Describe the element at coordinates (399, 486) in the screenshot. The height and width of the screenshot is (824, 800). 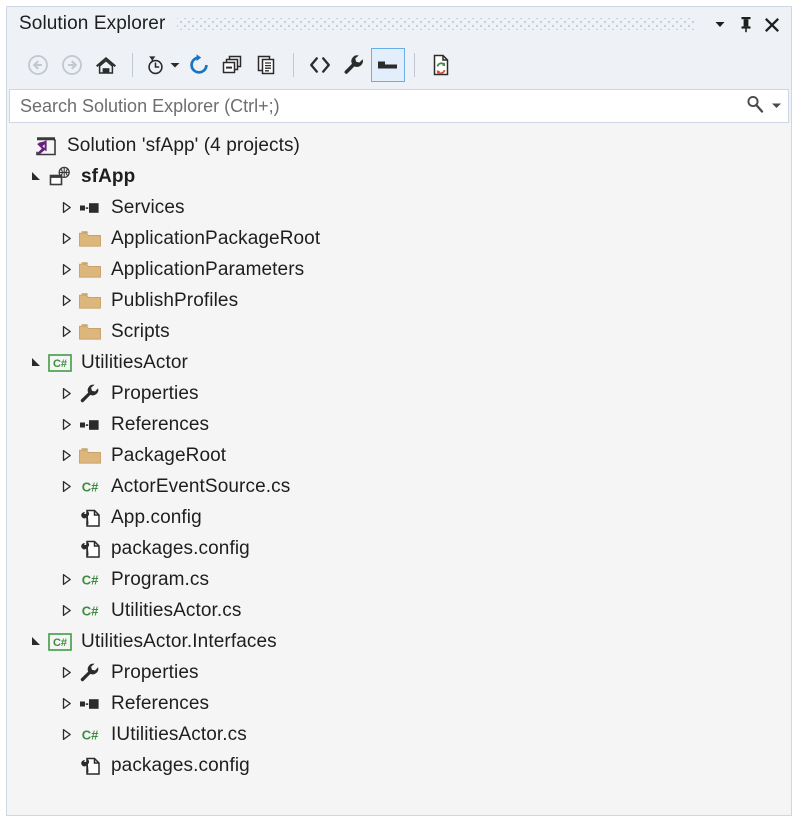
I see `file-actoreventsource-cs: C# ActorEventSource.cs` at that location.